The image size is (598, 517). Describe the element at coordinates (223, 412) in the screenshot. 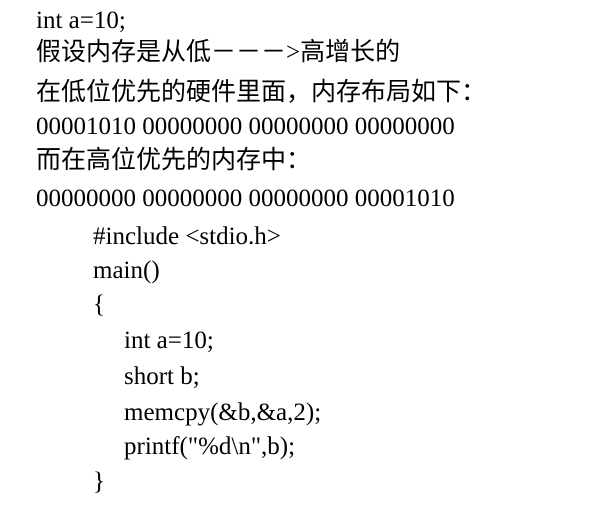

I see `code-line-memcpy: memcpy(&b,&a,2);` at that location.